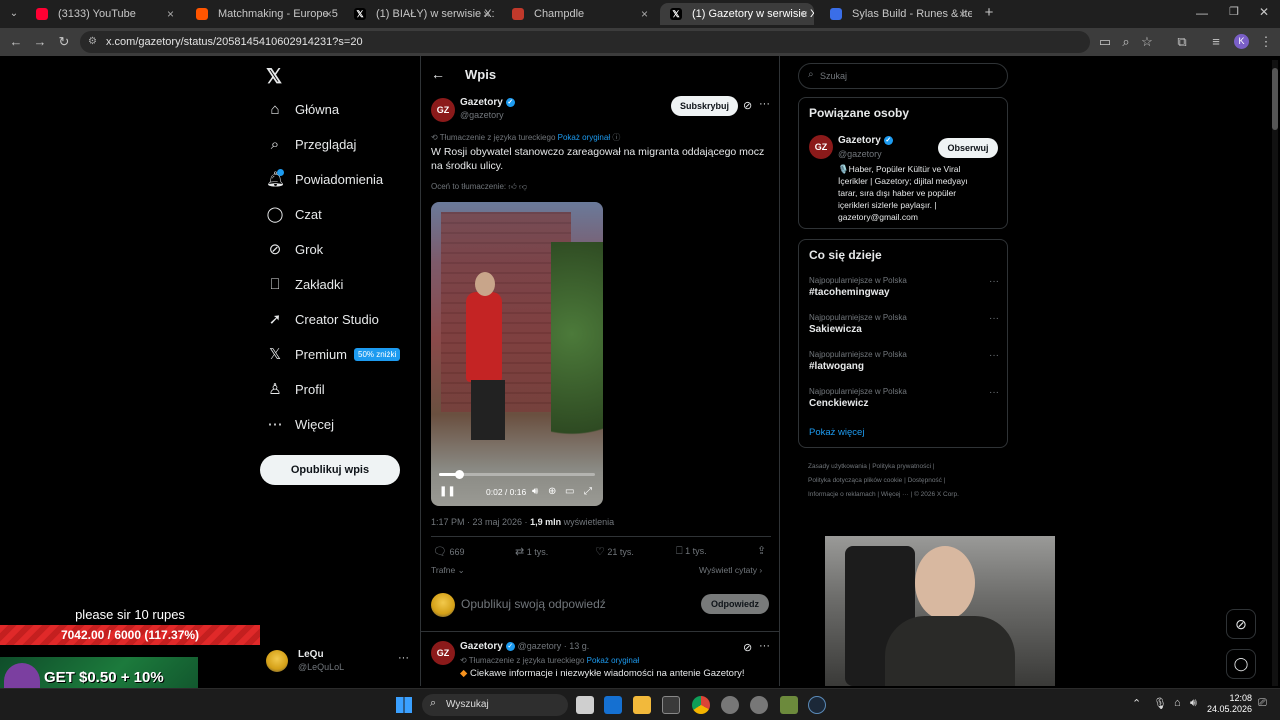  I want to click on captions-icon: ⊕, so click(552, 491).